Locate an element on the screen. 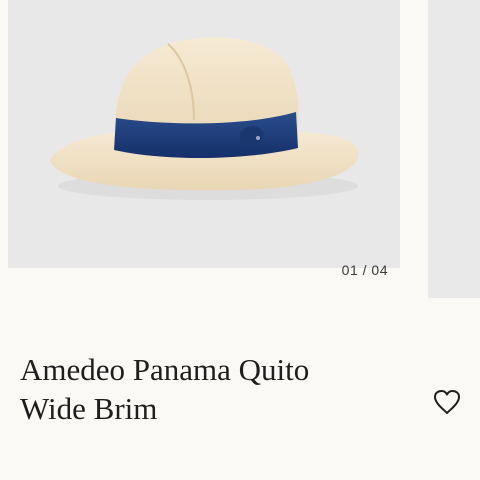 The height and width of the screenshot is (480, 480). product-title-line-2: Wide Brim is located at coordinates (89, 408).